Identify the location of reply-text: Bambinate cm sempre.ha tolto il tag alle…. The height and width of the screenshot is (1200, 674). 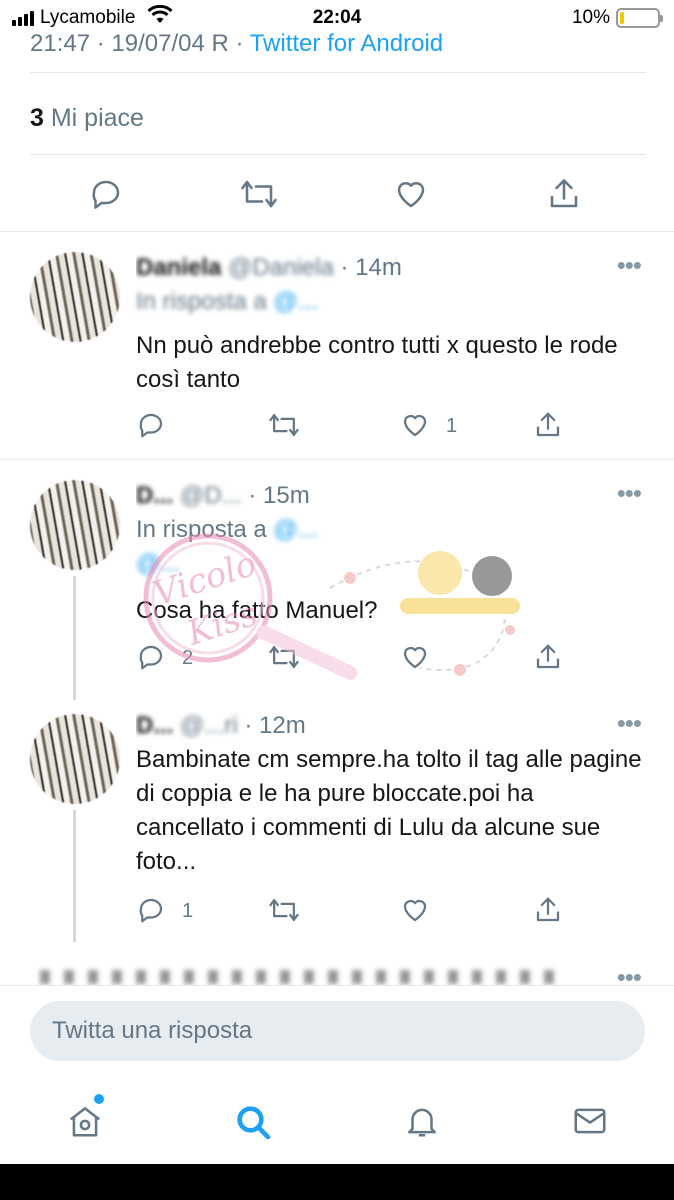
(389, 810).